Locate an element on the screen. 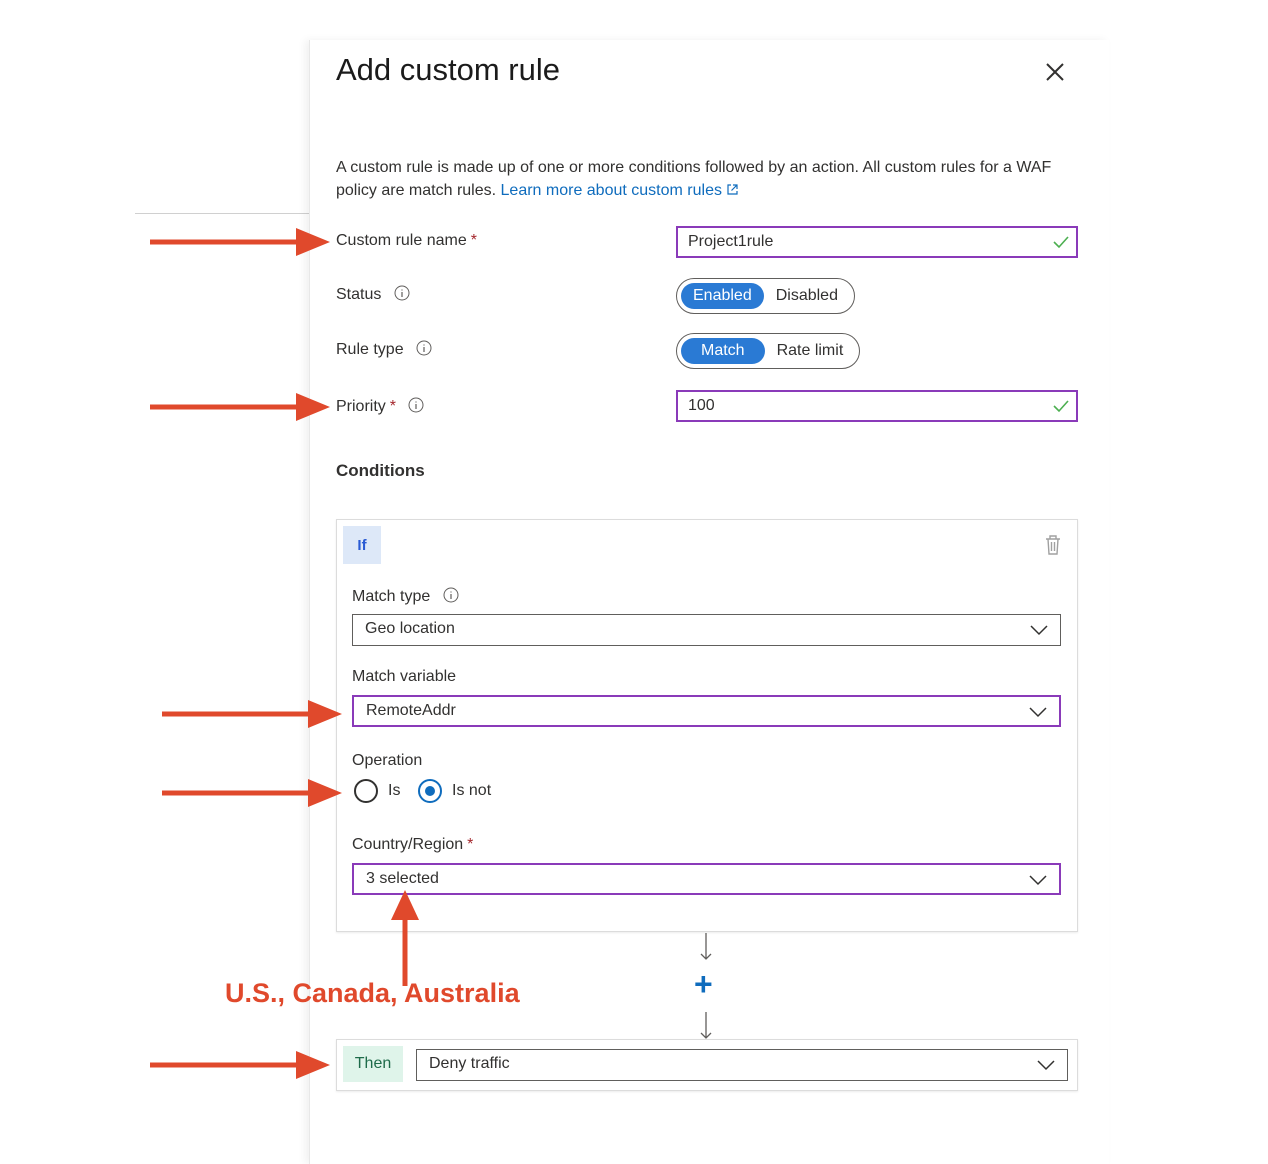 This screenshot has height=1164, width=1268. annotation-text: U.S., Canada, Australia is located at coordinates (372, 993).